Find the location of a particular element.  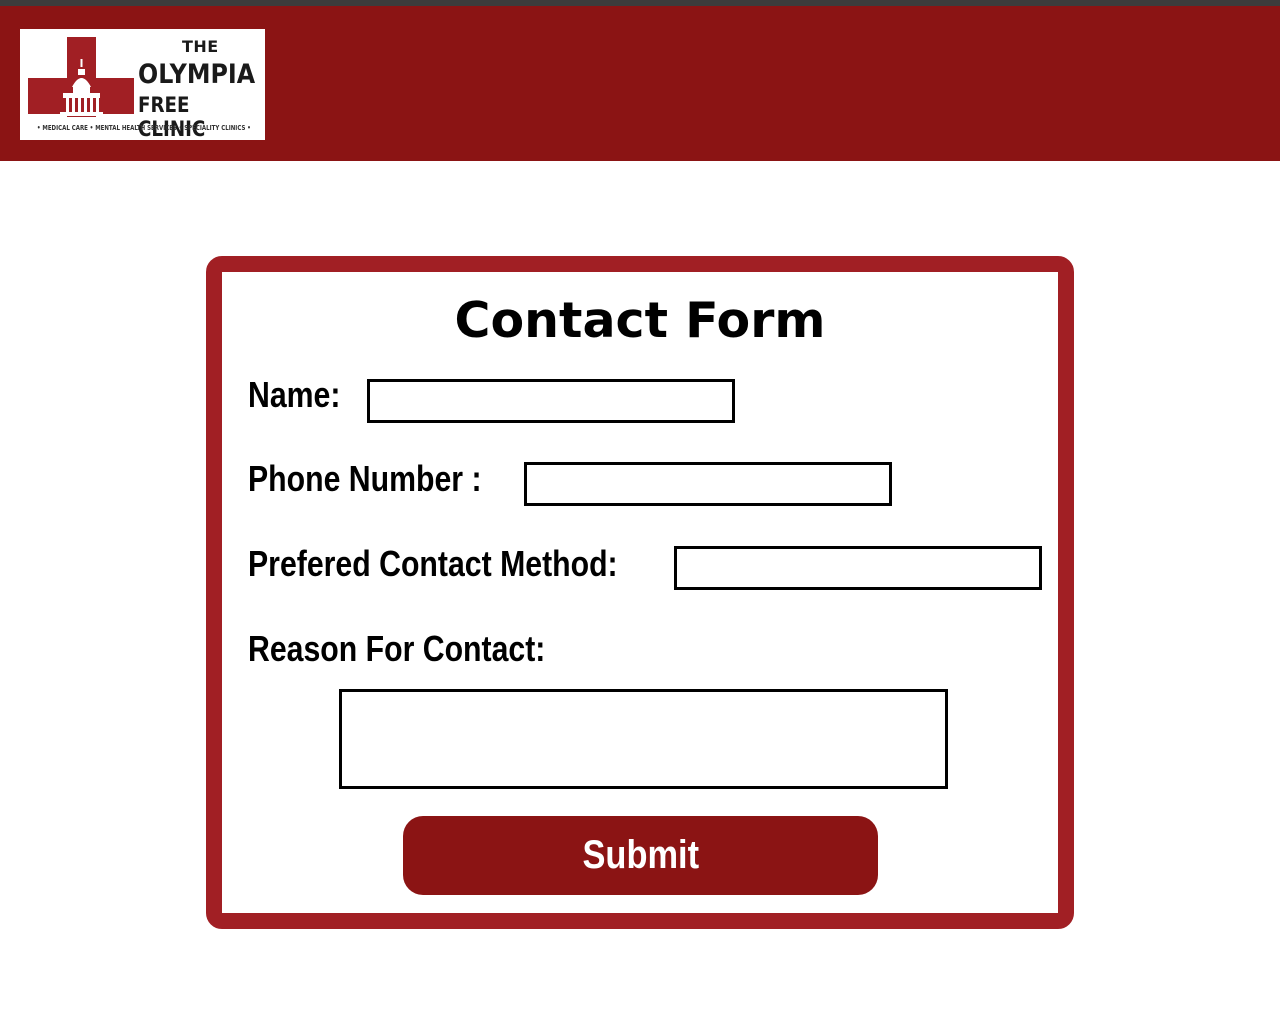

submit-button: Submit is located at coordinates (640, 855).